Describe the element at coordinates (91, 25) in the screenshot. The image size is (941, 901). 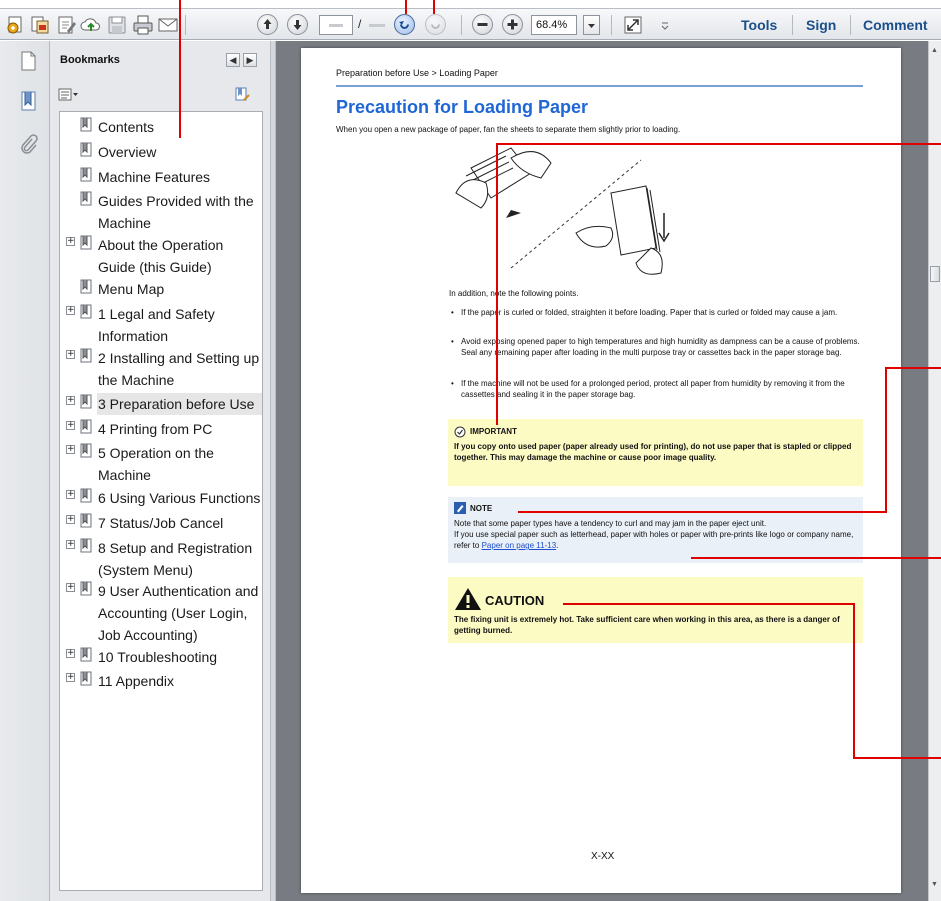
I see `upload-cloud-icon` at that location.